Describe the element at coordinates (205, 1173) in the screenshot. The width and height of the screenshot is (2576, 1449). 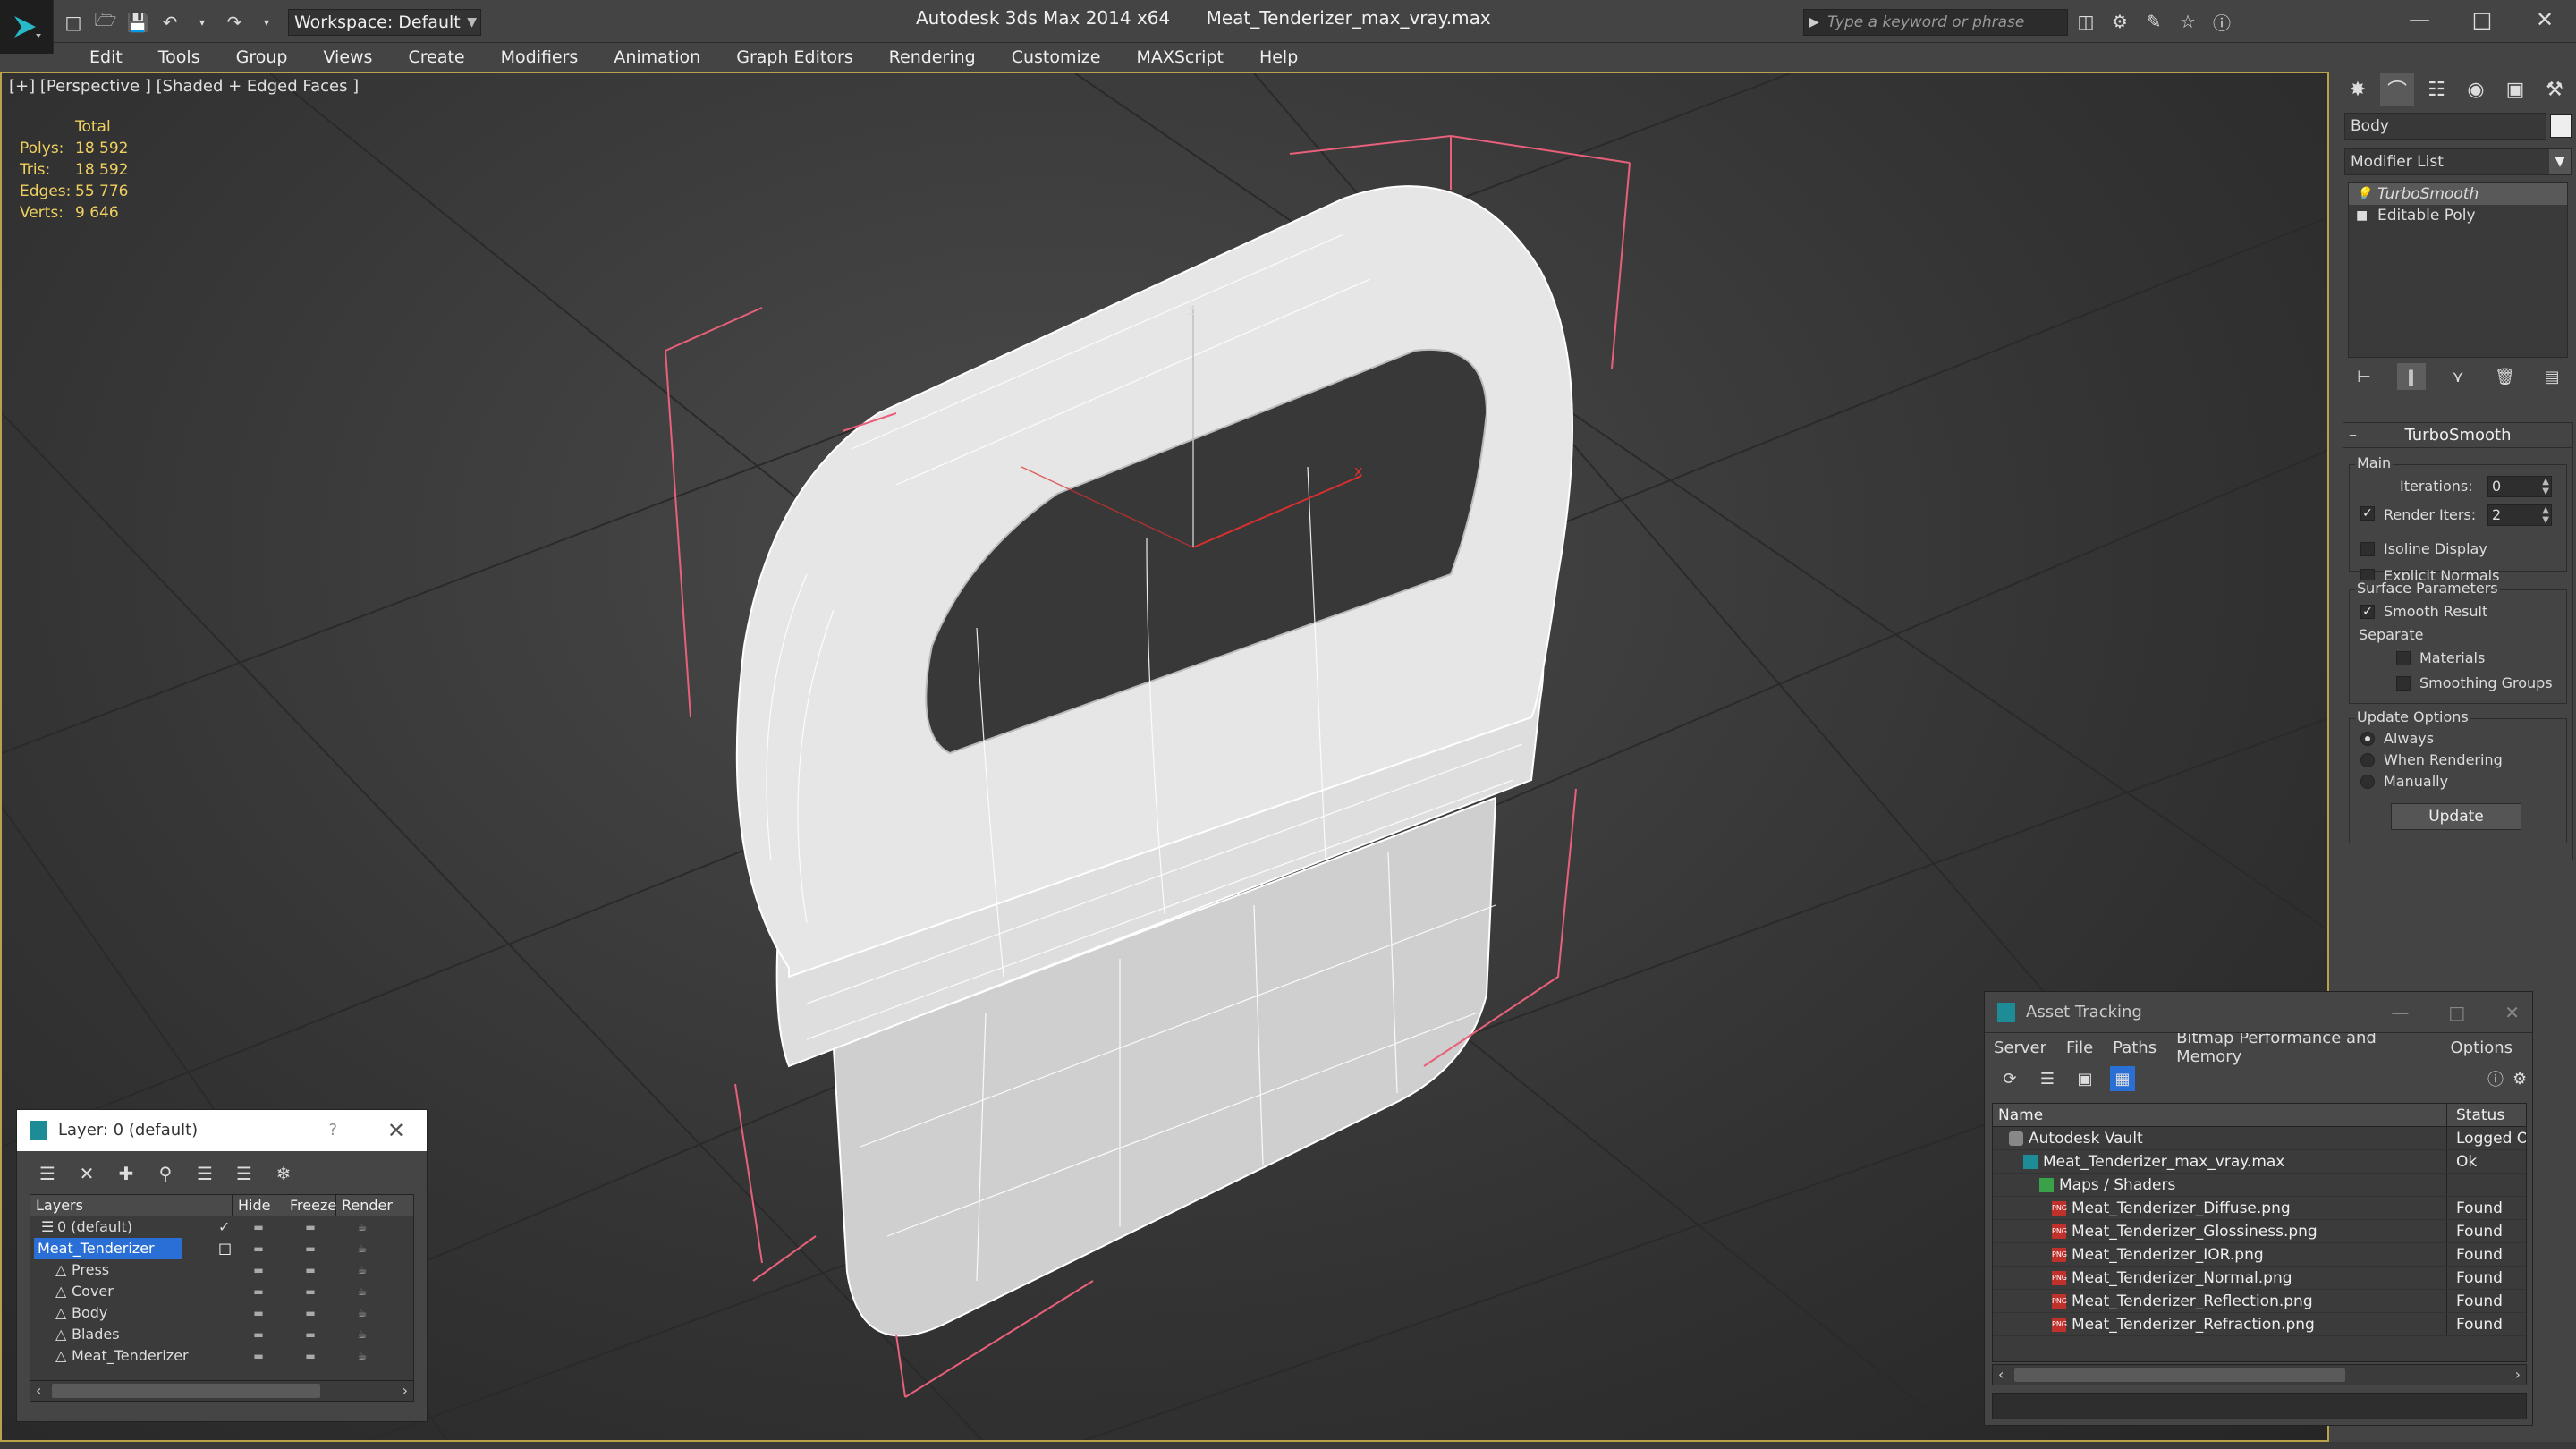
I see `highlight-layer-icon: ☰` at that location.